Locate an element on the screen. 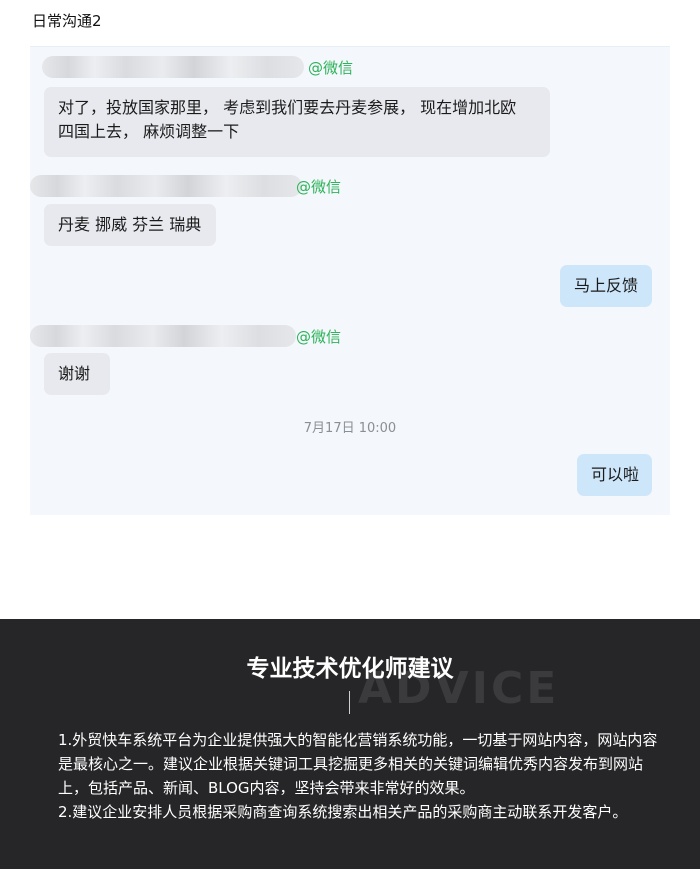  message-text-line: 对了，投放国家那里， 考虑到我们要去丹麦参展， 现在增加北欧 is located at coordinates (287, 107).